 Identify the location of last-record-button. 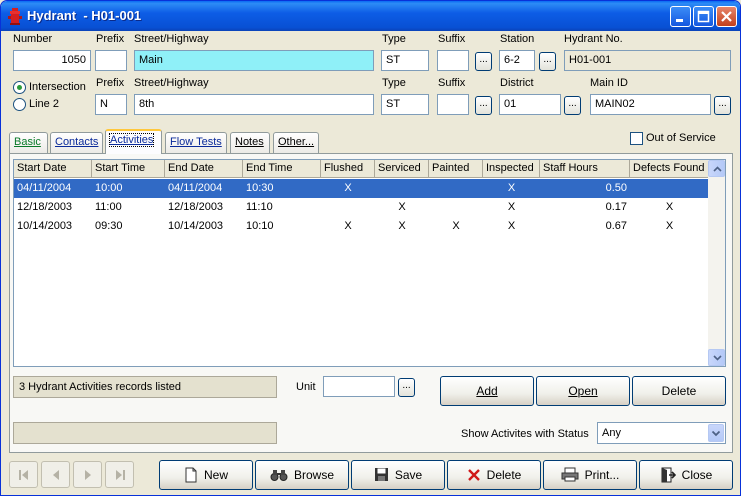
(119, 474).